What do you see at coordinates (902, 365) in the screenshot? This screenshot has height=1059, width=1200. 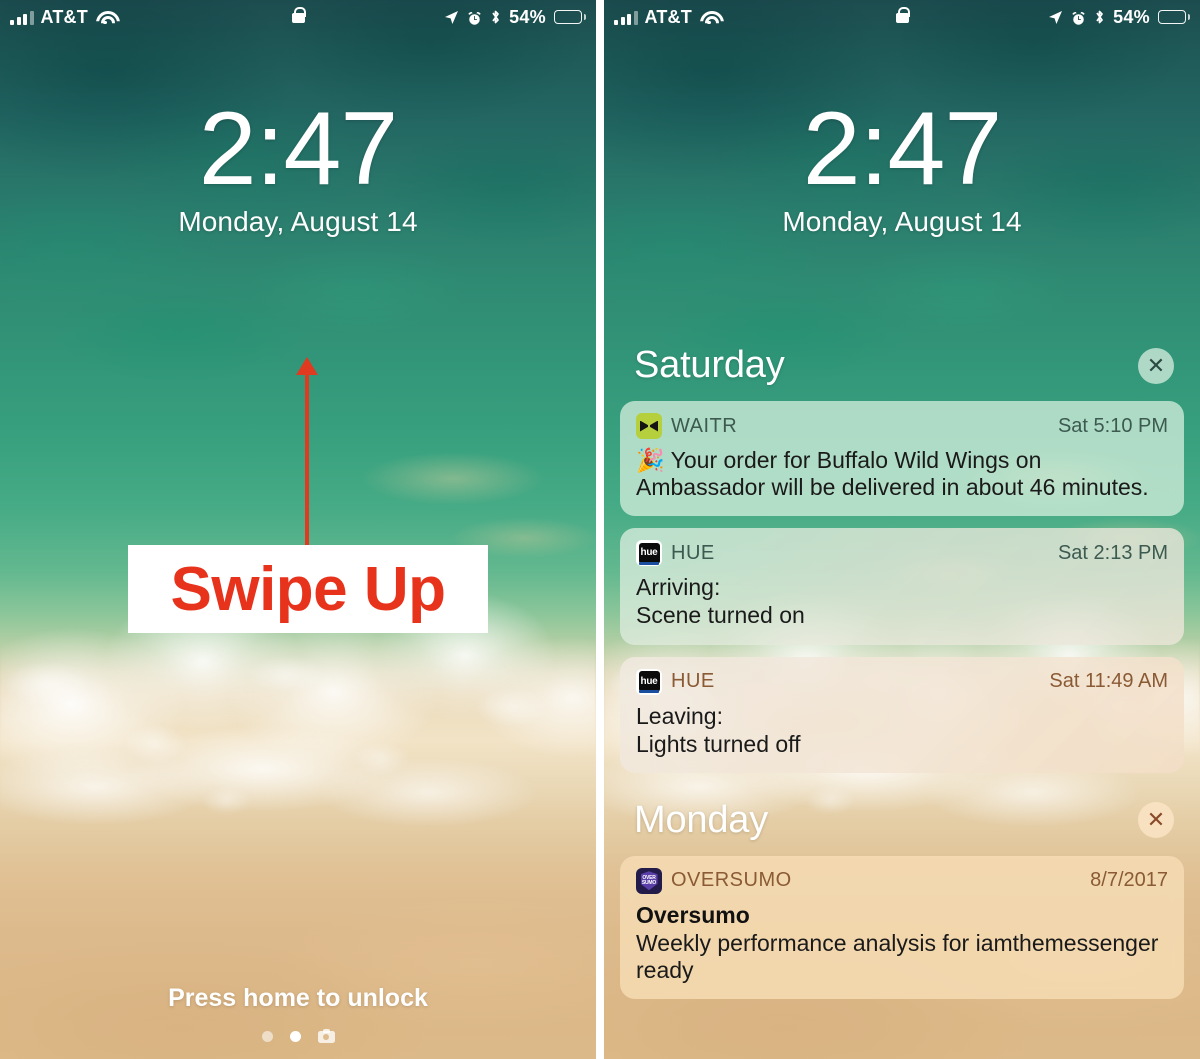 I see `day-group-header-saturday: Saturday ✕` at bounding box center [902, 365].